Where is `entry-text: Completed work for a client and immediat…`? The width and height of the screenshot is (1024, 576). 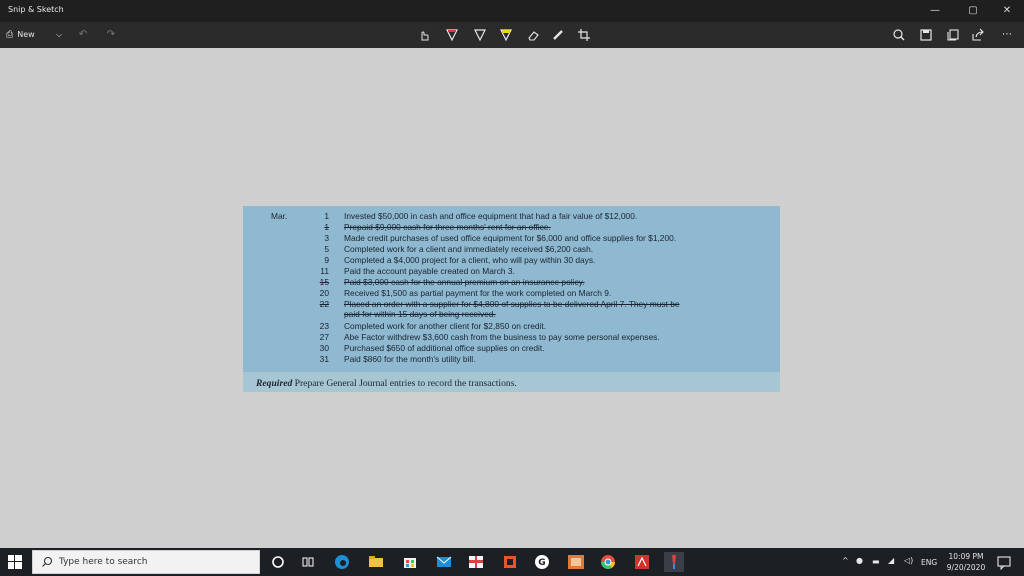 entry-text: Completed work for a client and immediat… is located at coordinates (469, 249).